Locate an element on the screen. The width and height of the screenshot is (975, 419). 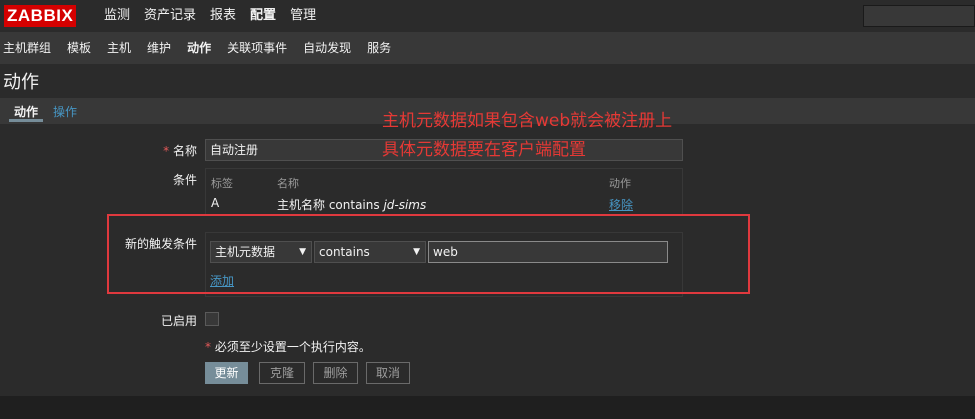
update-button: 更新 is located at coordinates (226, 373).